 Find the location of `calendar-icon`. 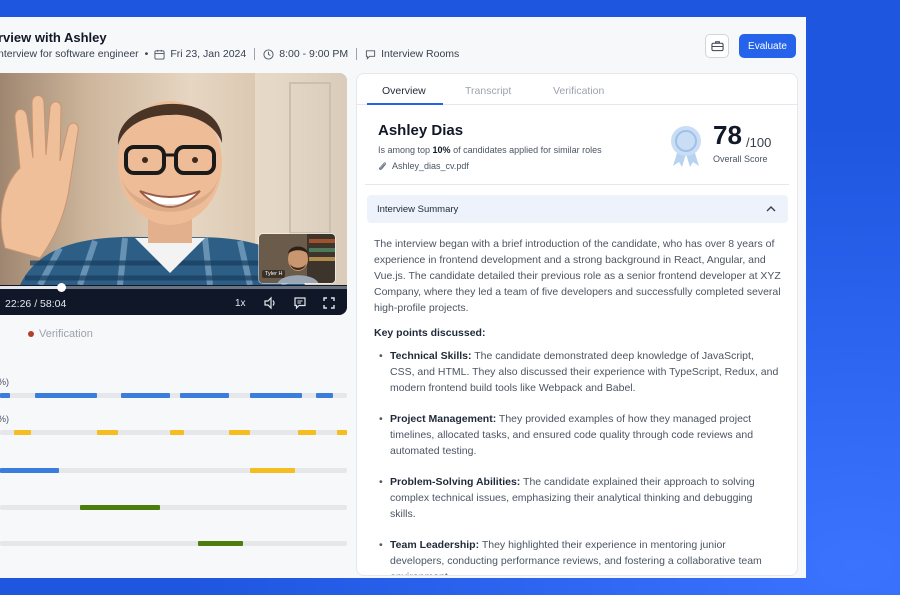

calendar-icon is located at coordinates (159, 54).